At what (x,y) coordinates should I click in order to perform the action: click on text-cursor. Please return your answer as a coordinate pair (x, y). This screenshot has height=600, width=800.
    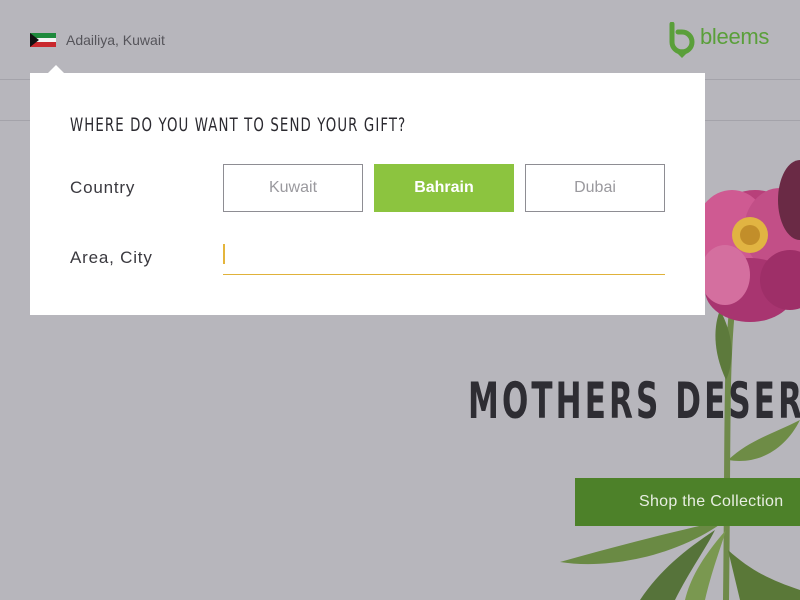
    Looking at the image, I should click on (224, 254).